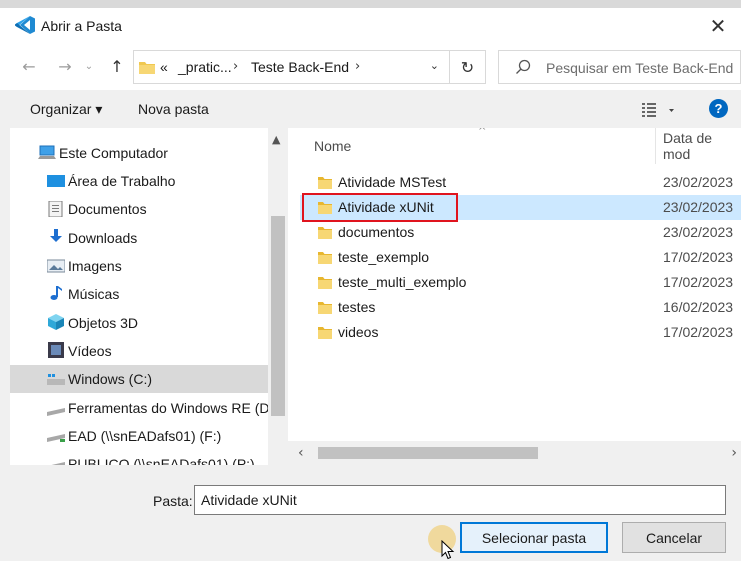 This screenshot has height=561, width=741. Describe the element at coordinates (171, 408) in the screenshot. I see `sidebar-item-label: Ferramentas do Windows RE (D:` at that location.